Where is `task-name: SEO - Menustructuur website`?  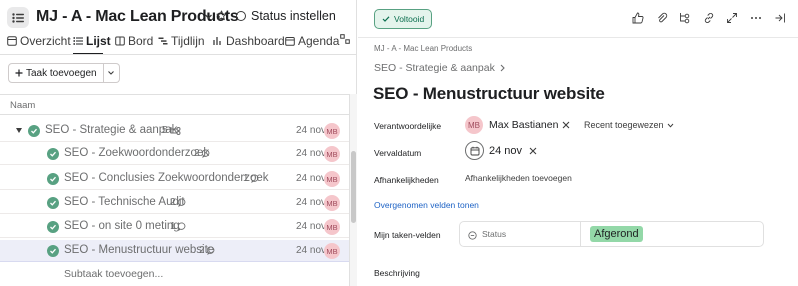
task-name: SEO - Menustructuur website is located at coordinates (139, 250).